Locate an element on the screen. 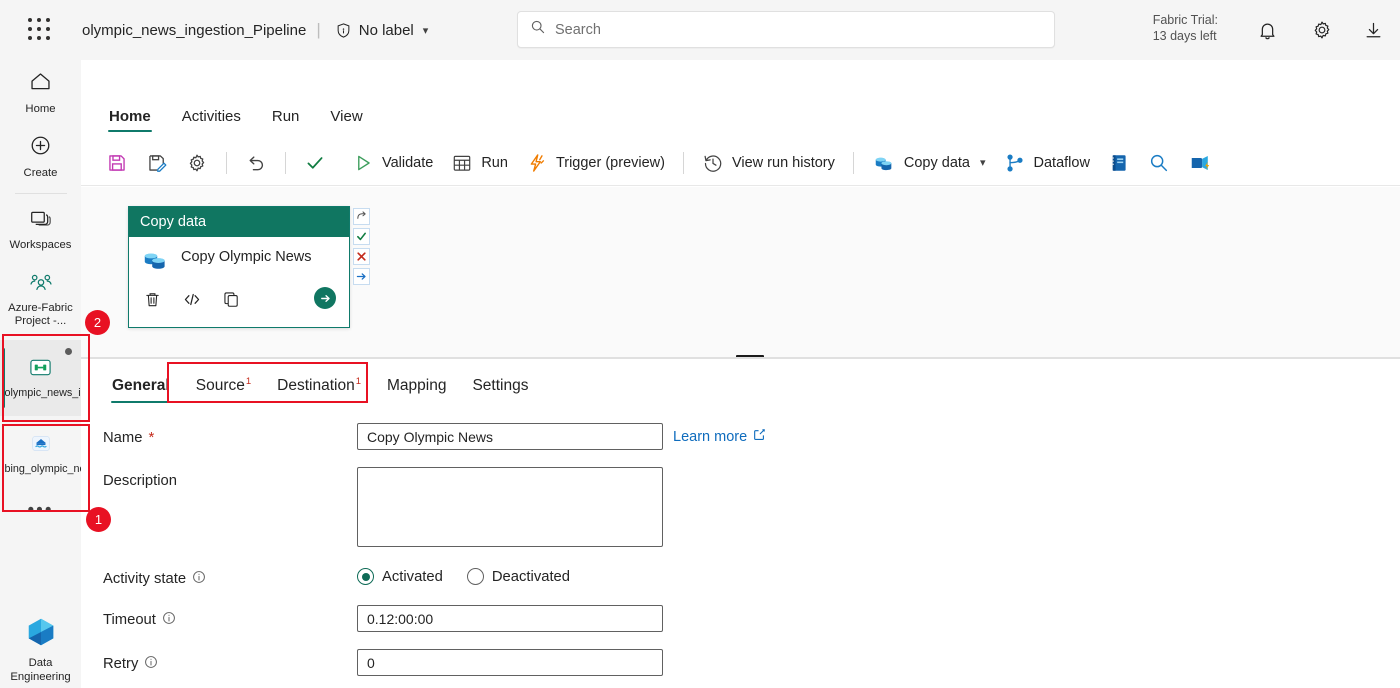  radio-deactivated: Deactivated is located at coordinates (518, 576).